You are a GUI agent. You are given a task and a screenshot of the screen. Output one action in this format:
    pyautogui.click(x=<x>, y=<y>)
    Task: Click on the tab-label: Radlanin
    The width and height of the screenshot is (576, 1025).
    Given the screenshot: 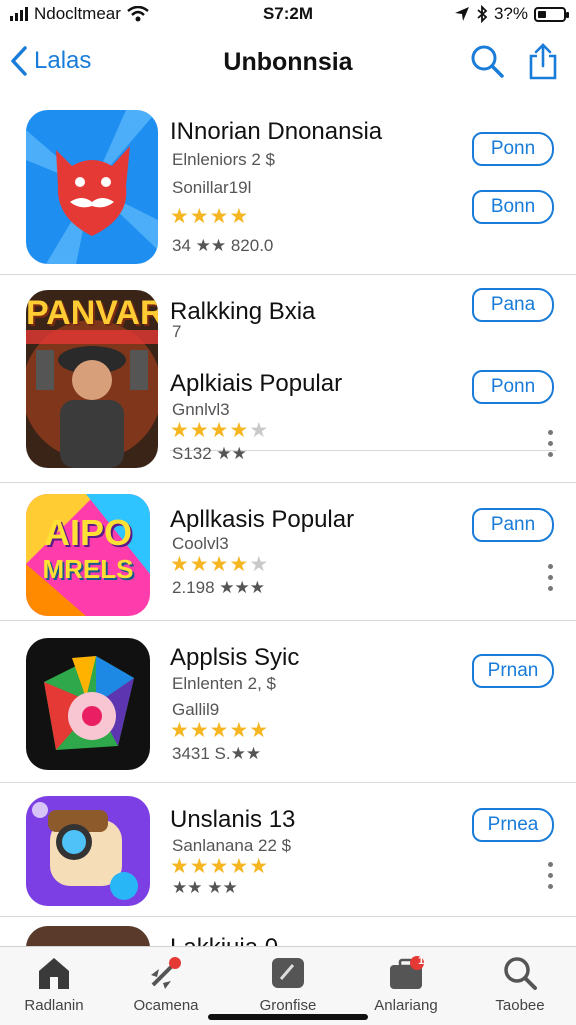 What is the action you would take?
    pyautogui.click(x=54, y=1005)
    